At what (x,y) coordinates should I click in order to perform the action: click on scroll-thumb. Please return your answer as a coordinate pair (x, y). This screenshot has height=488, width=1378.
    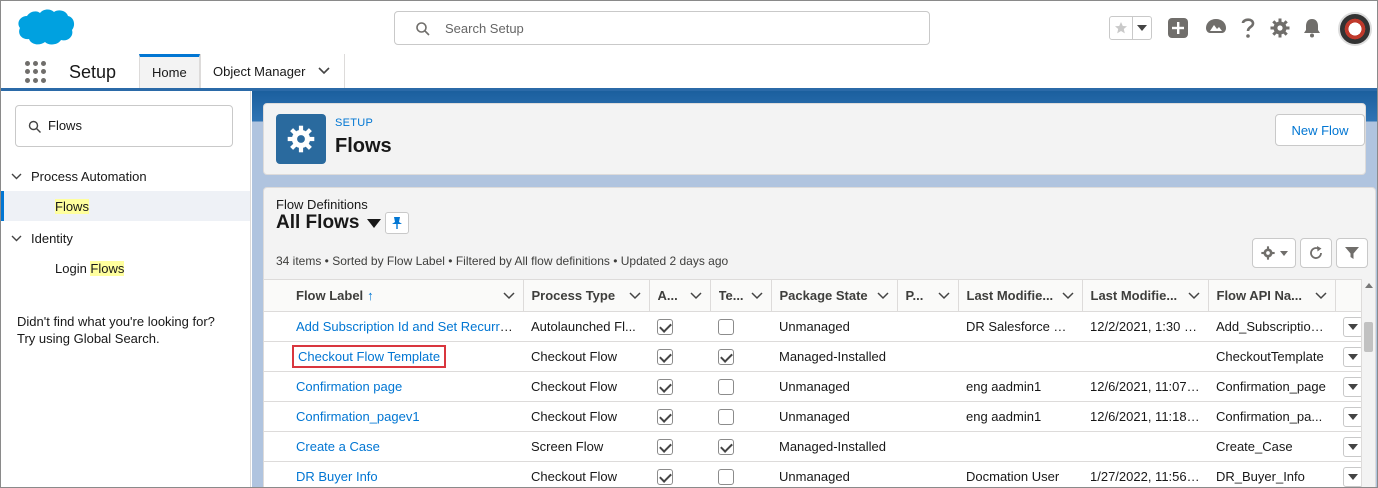
    Looking at the image, I should click on (1368, 337).